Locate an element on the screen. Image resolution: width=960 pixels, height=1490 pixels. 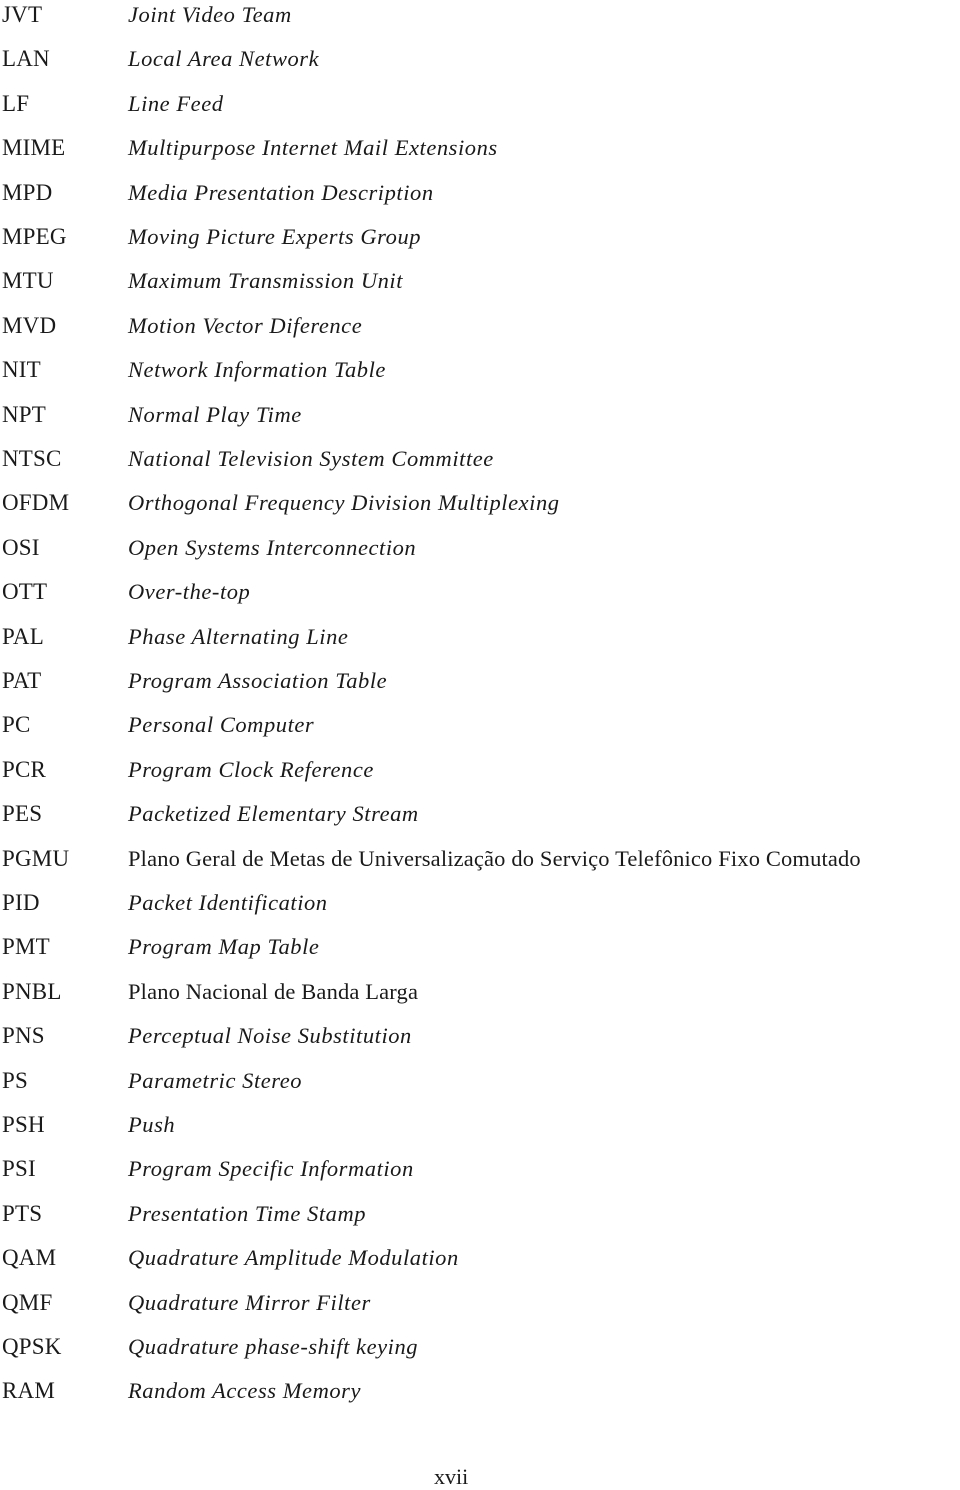
definition: Normal Play Time is located at coordinates (215, 414).